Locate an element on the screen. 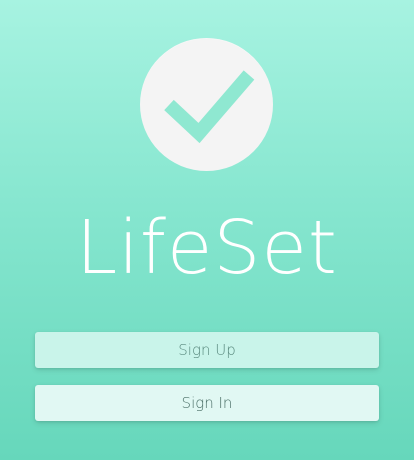  sign-up-button: Sign Up is located at coordinates (207, 350).